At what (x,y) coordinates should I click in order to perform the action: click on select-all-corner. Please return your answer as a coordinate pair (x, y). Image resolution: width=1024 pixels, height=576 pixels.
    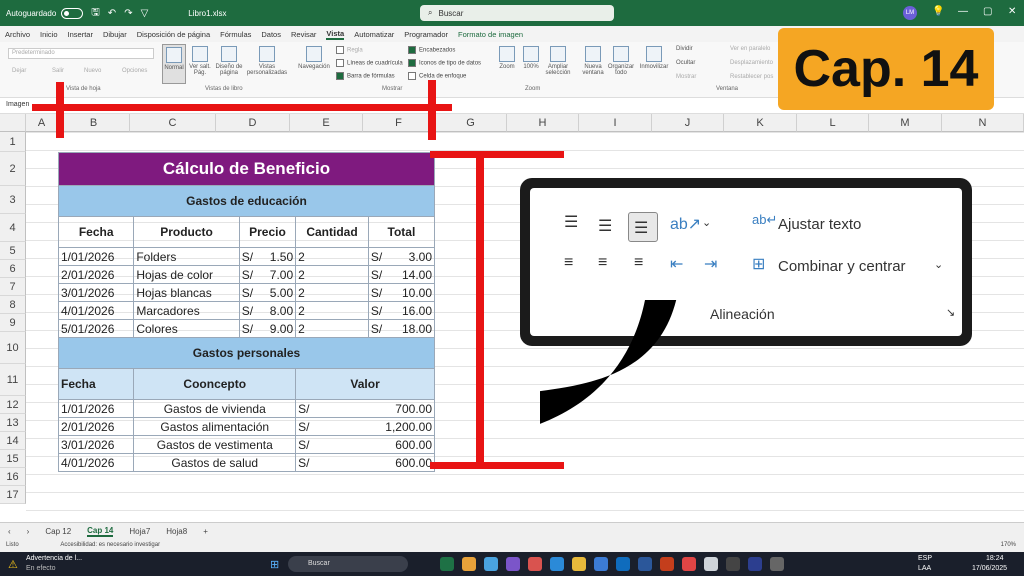
    Looking at the image, I should click on (13, 123).